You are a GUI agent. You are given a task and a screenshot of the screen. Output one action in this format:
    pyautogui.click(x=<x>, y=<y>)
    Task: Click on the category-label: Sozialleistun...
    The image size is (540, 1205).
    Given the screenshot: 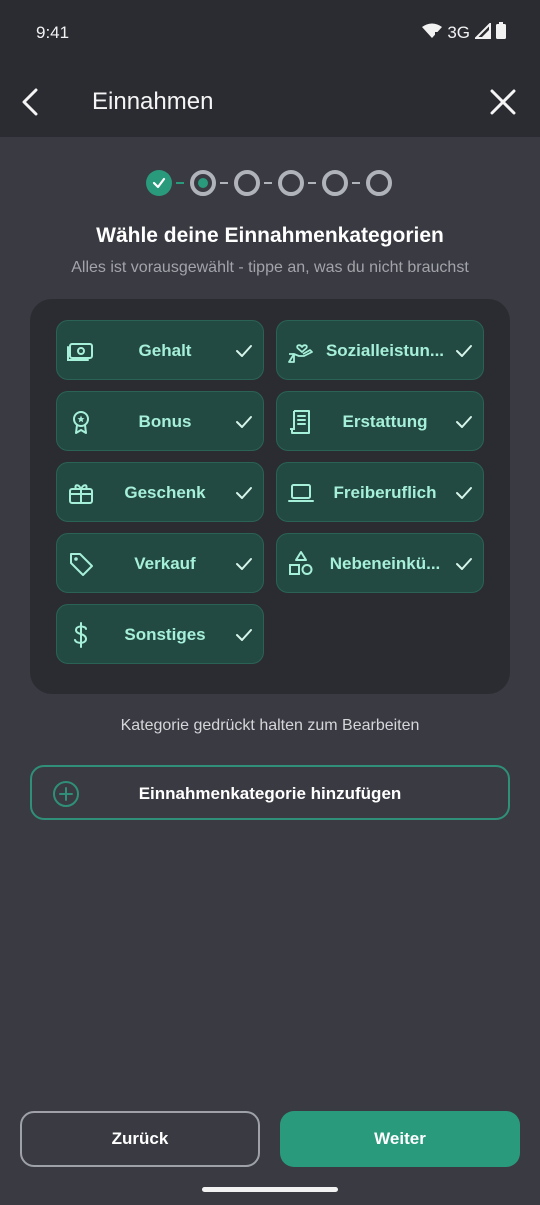 What is the action you would take?
    pyautogui.click(x=385, y=350)
    